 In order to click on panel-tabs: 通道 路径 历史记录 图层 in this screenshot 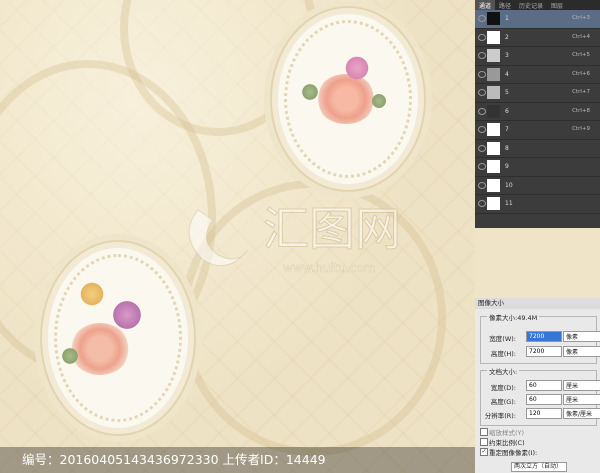, I will do `click(537, 5)`.